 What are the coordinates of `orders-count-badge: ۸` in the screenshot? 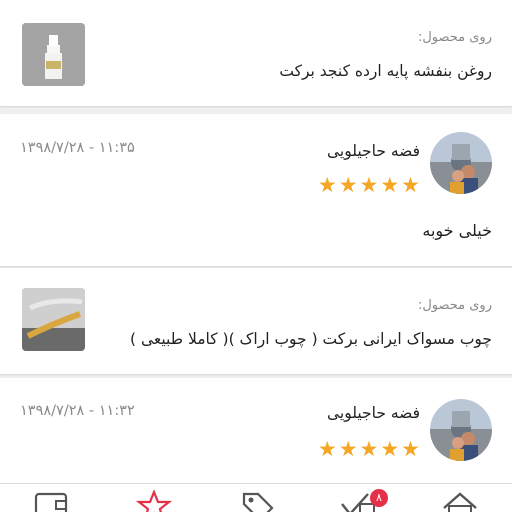 It's located at (379, 498).